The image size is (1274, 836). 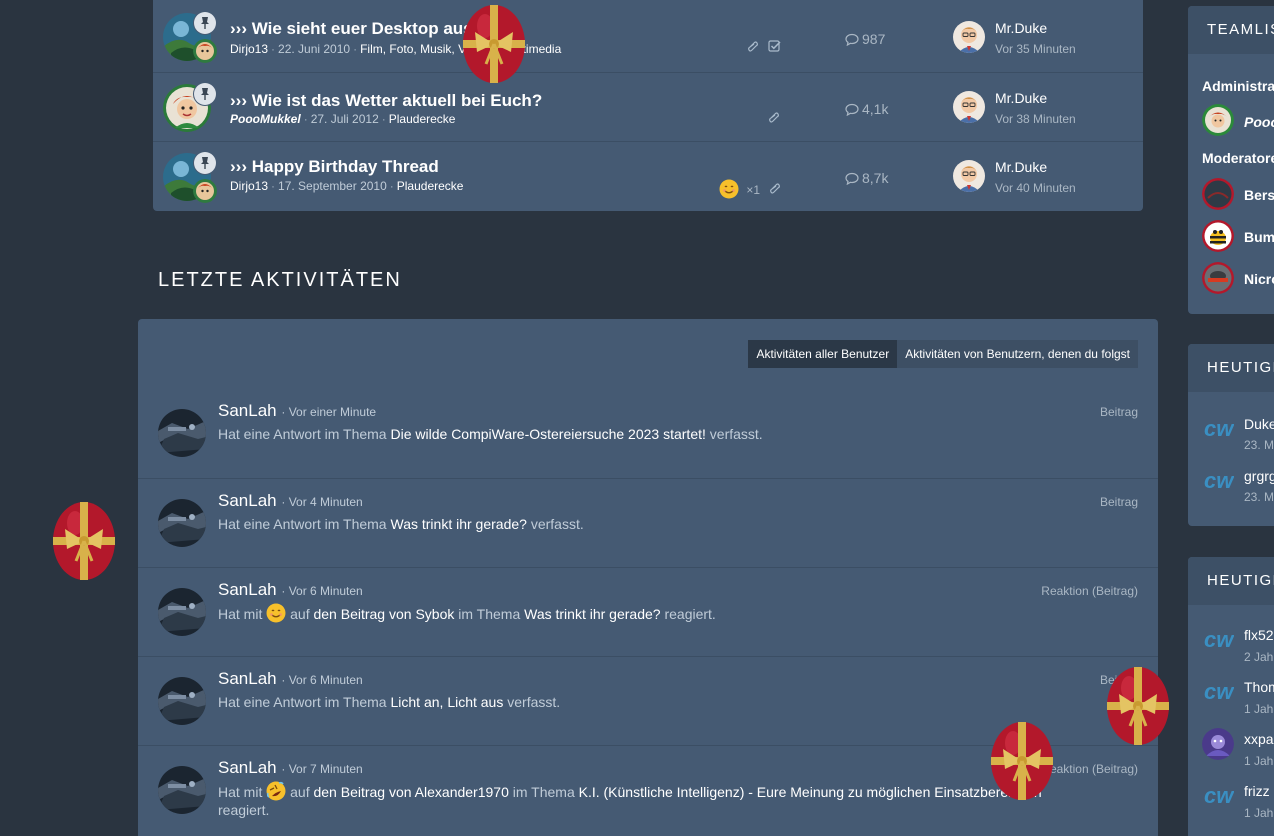 I want to click on sidebar-today-item-name: grgrg, so click(x=1259, y=476).